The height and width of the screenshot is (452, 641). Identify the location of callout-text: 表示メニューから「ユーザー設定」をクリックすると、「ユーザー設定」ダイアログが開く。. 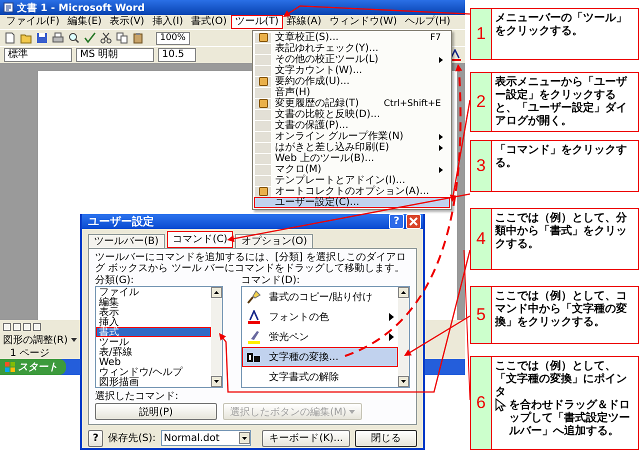
(561, 101).